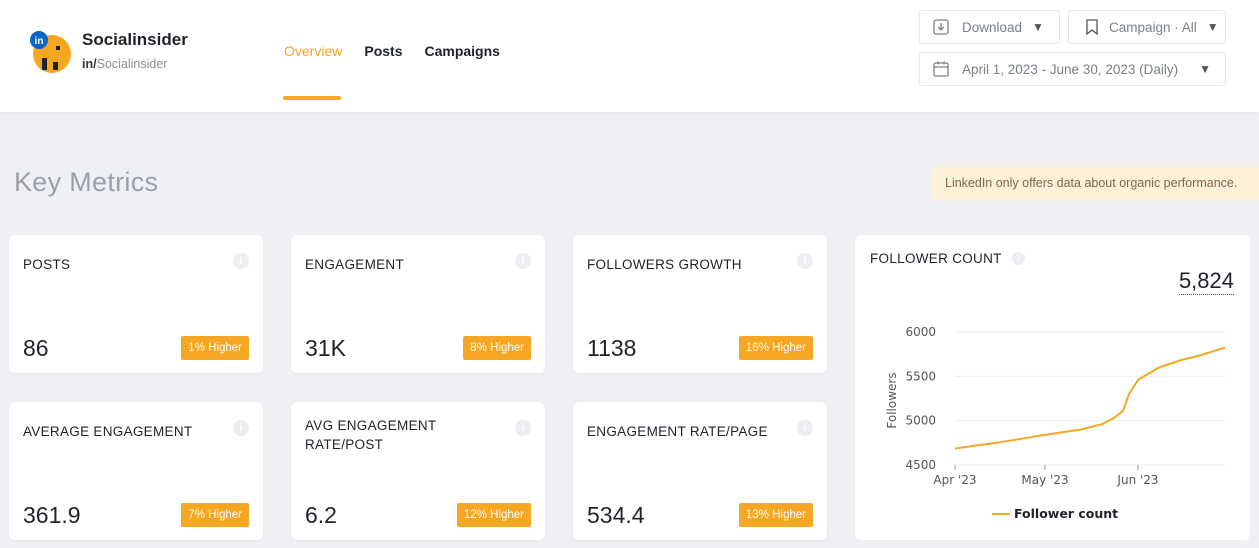 The height and width of the screenshot is (548, 1259). I want to click on metric-value: 6.2, so click(321, 515).